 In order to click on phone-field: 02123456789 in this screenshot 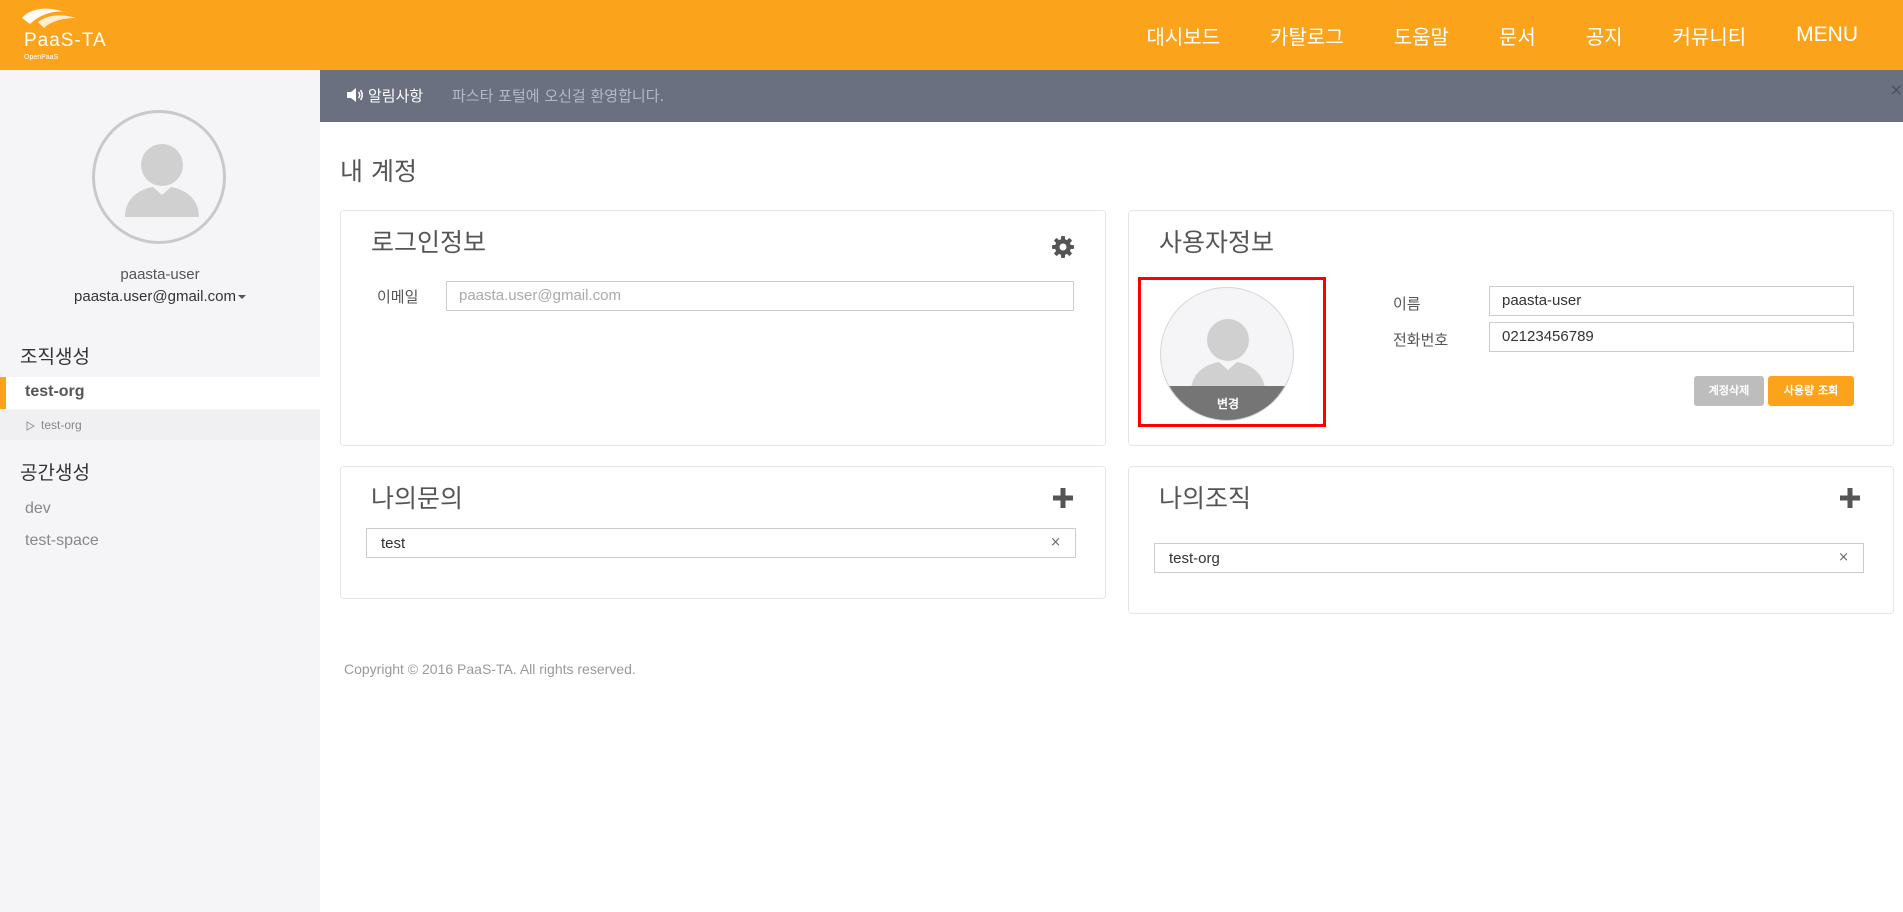, I will do `click(1671, 337)`.